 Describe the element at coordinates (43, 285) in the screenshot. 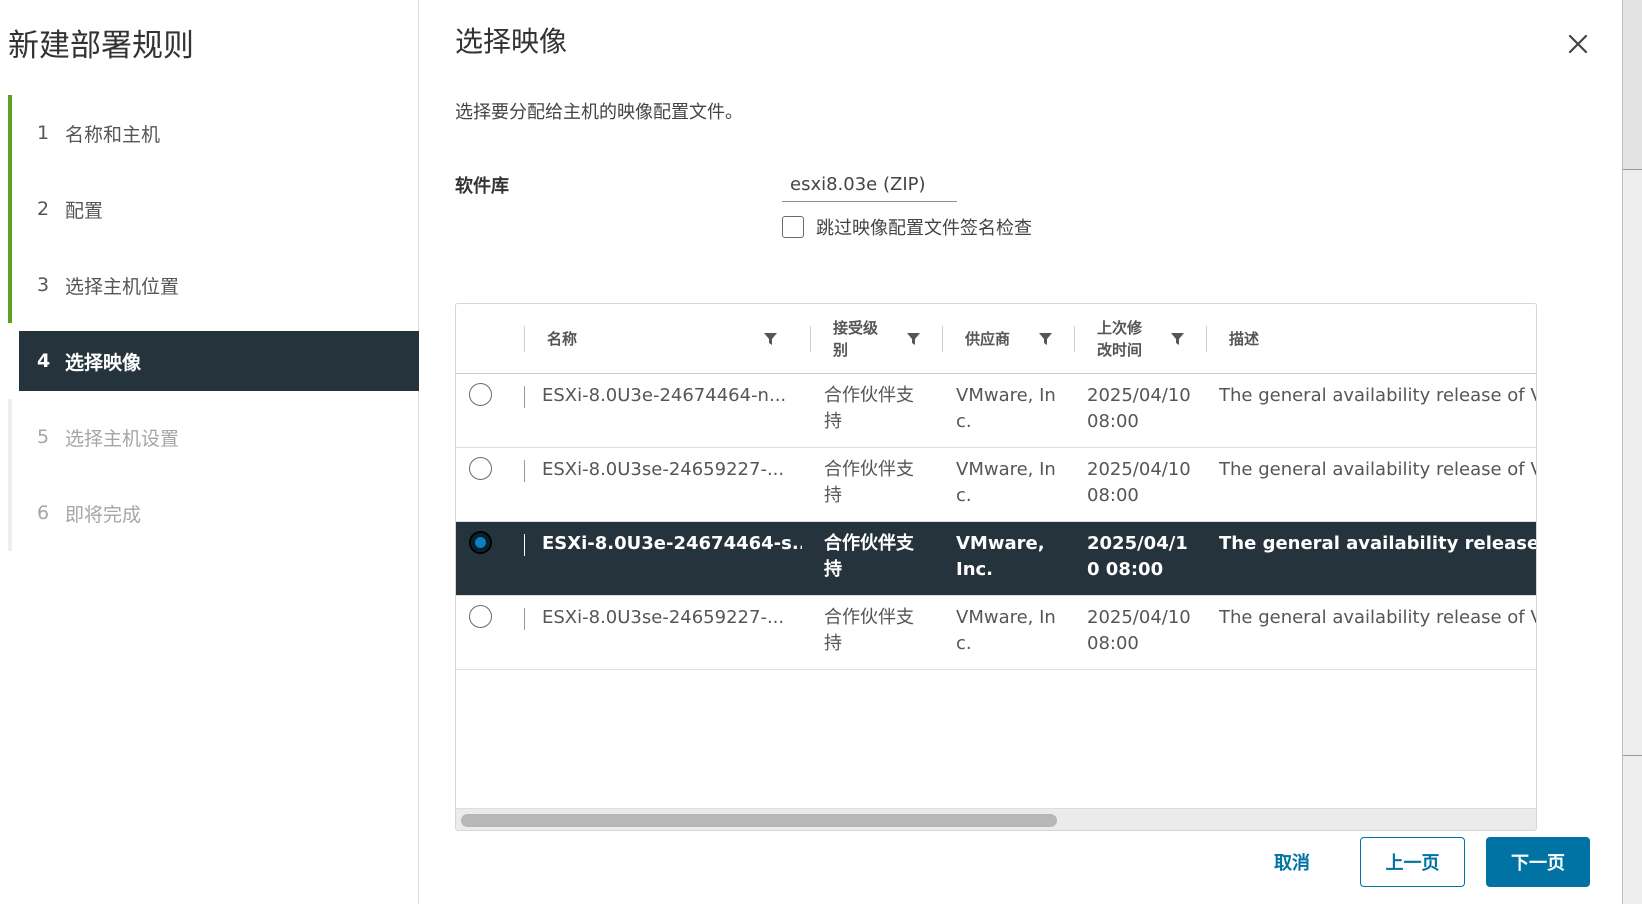

I see `step-number: 3` at that location.